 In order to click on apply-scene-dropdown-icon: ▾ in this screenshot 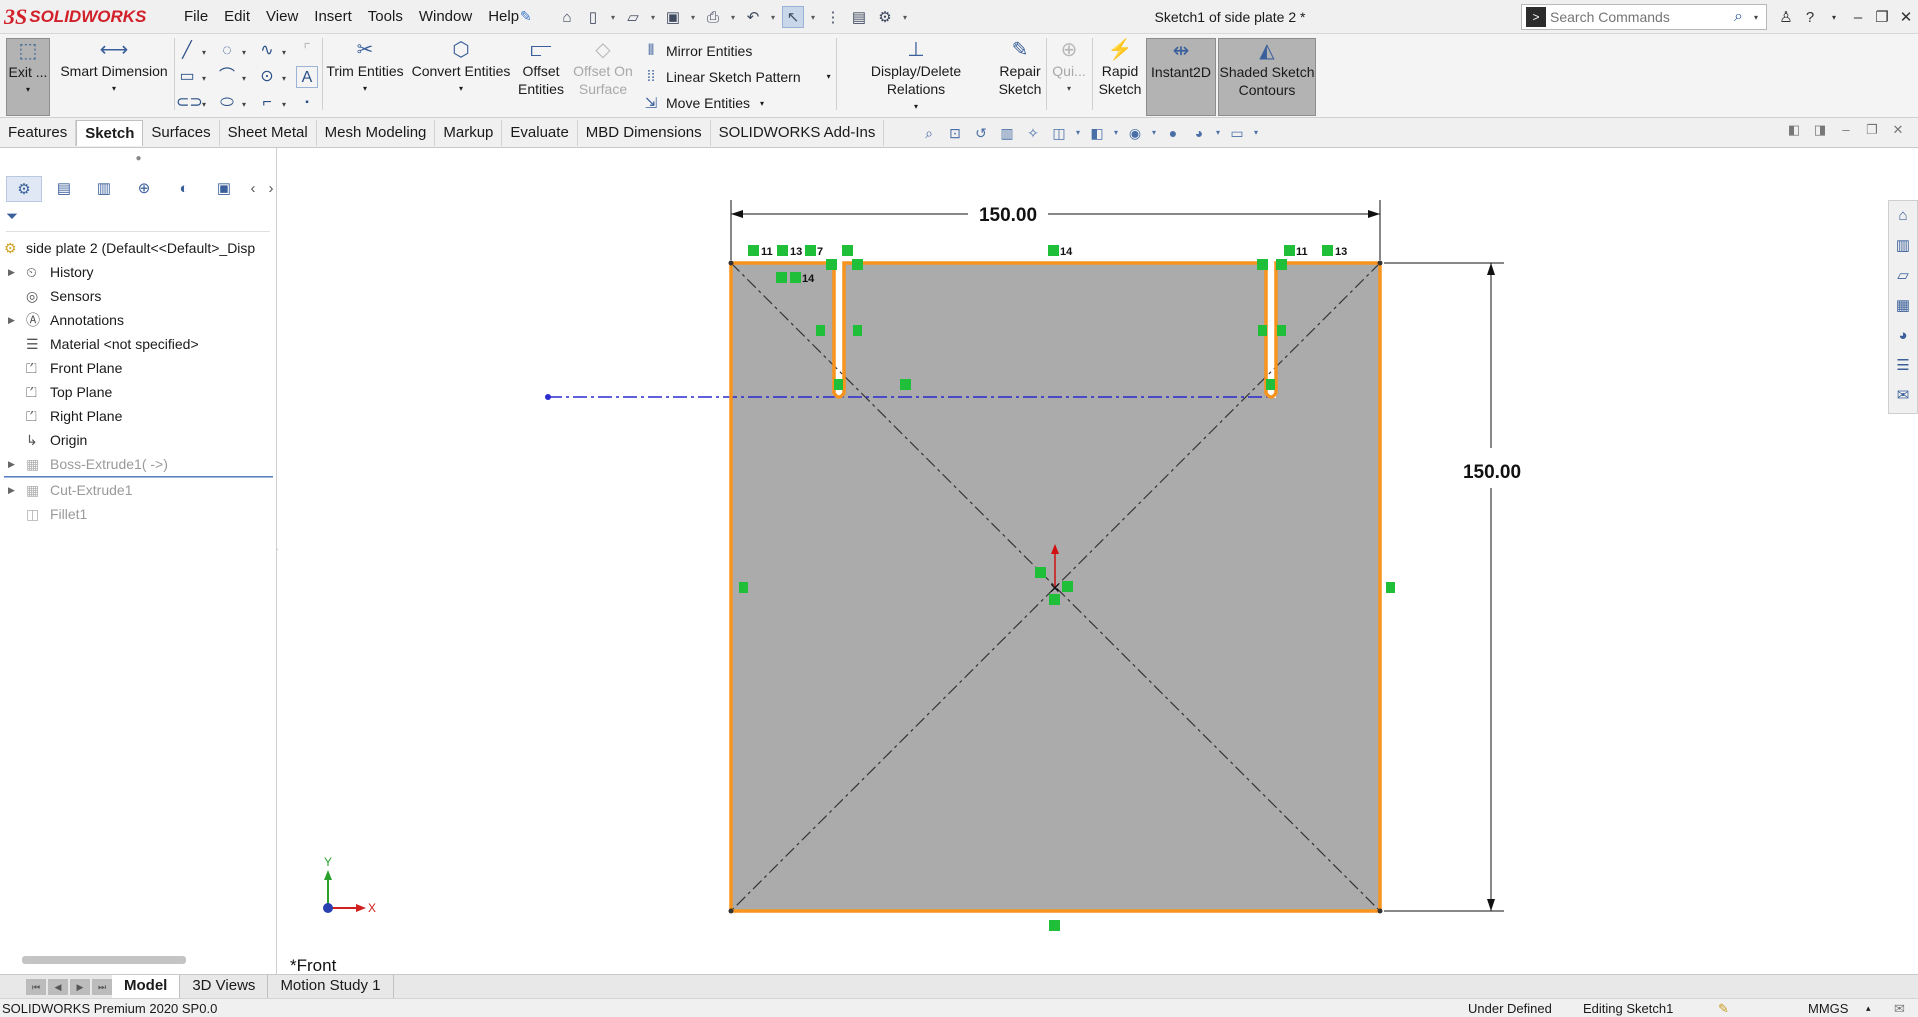, I will do `click(1218, 133)`.